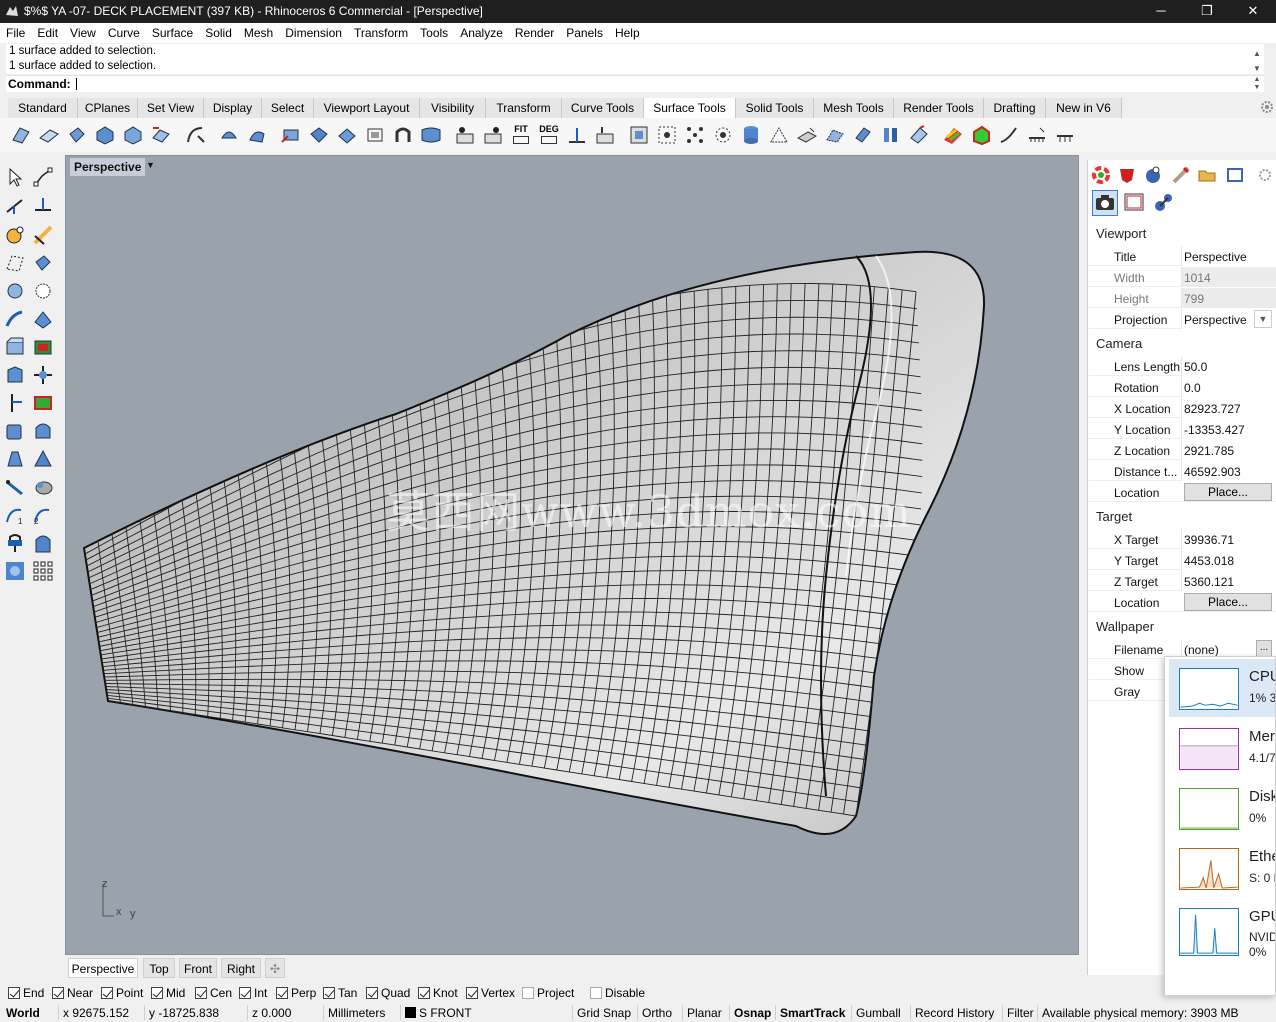 This screenshot has width=1276, height=1022. Describe the element at coordinates (354, 1012) in the screenshot. I see `units-indicator: Millimeters` at that location.